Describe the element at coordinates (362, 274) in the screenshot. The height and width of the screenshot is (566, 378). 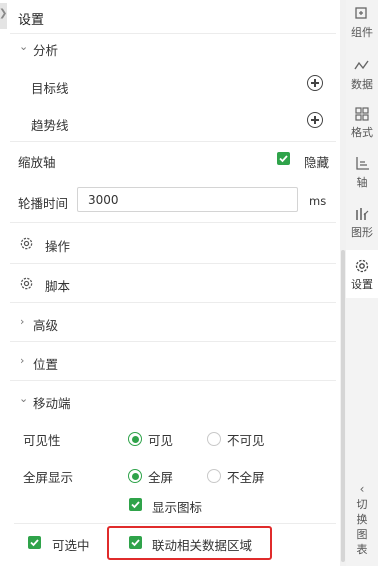
I see `rail-item-settings: 设置` at that location.